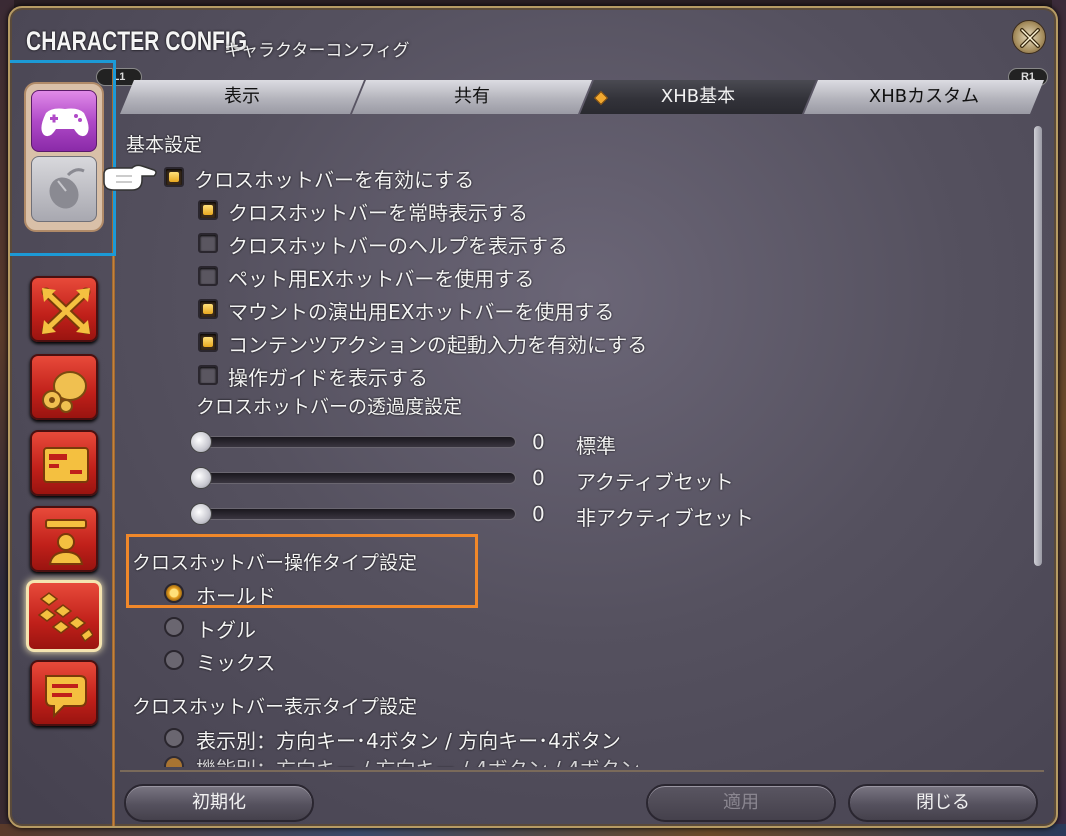 The height and width of the screenshot is (836, 1066). I want to click on operation-toggle-option: トグル, so click(210, 628).